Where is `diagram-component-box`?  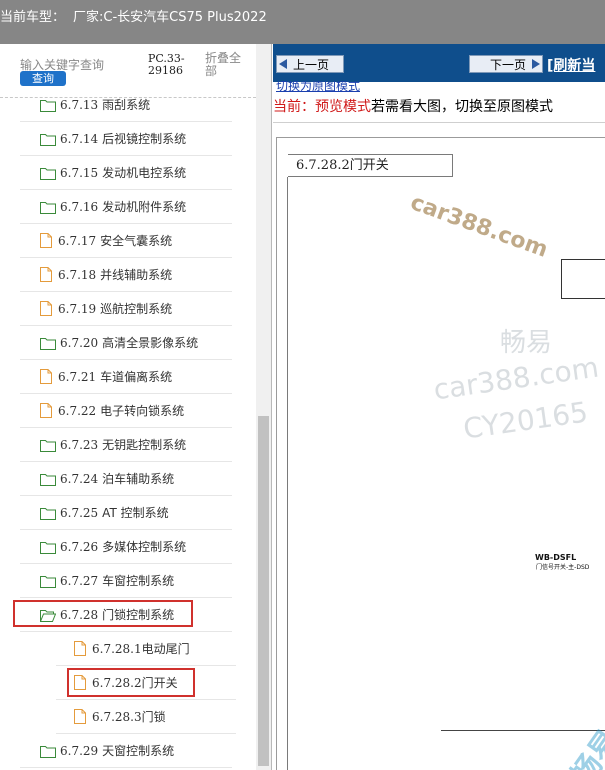 diagram-component-box is located at coordinates (583, 279).